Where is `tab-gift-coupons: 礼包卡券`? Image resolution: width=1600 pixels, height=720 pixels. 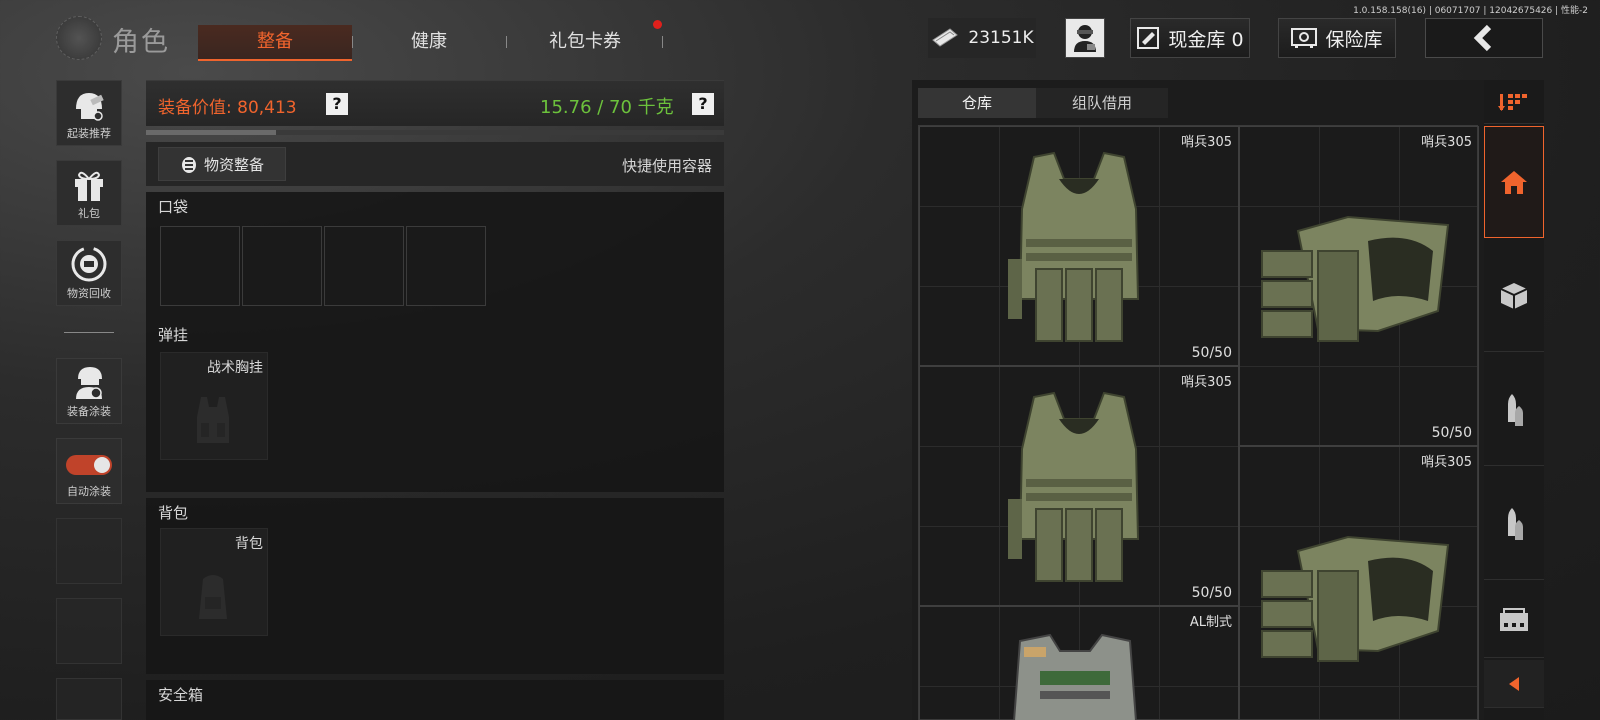
tab-gift-coupons: 礼包卡券 is located at coordinates (585, 43).